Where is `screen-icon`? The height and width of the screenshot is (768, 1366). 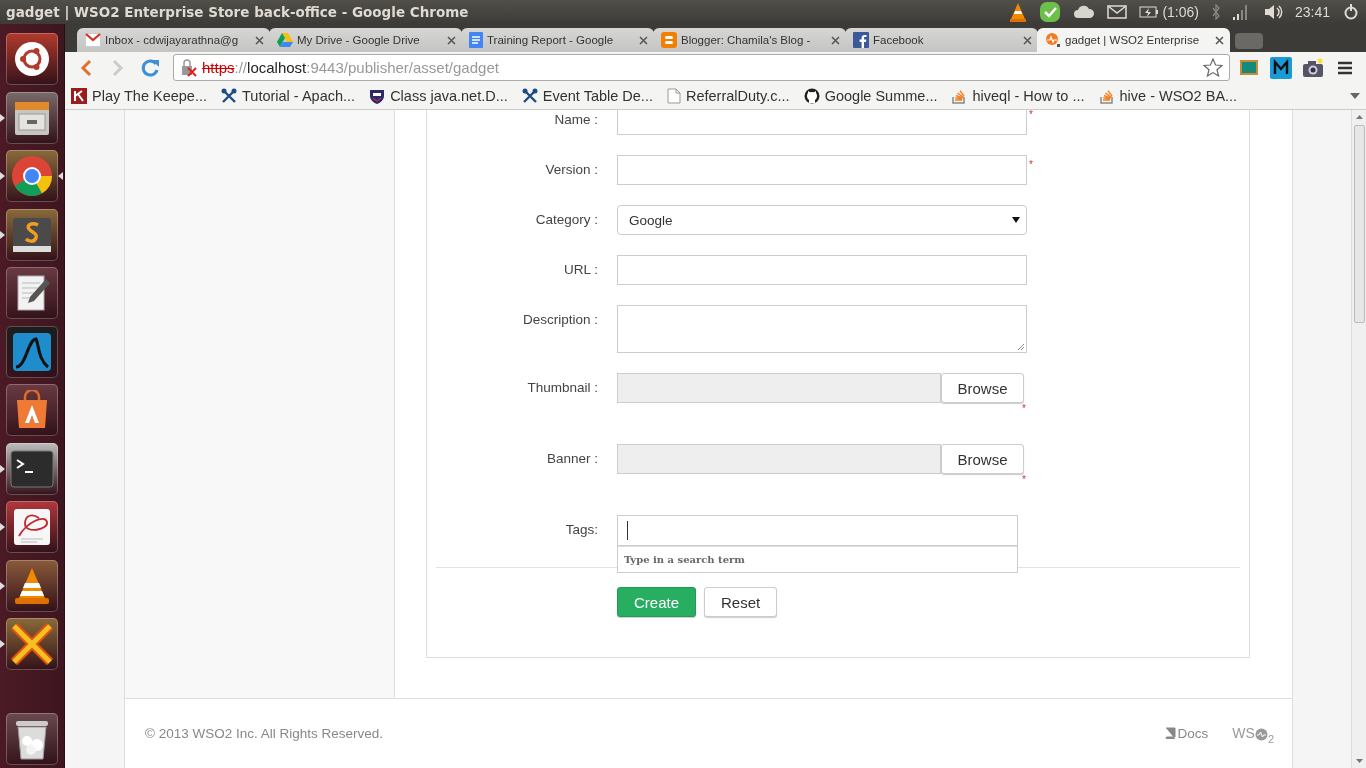 screen-icon is located at coordinates (1249, 67).